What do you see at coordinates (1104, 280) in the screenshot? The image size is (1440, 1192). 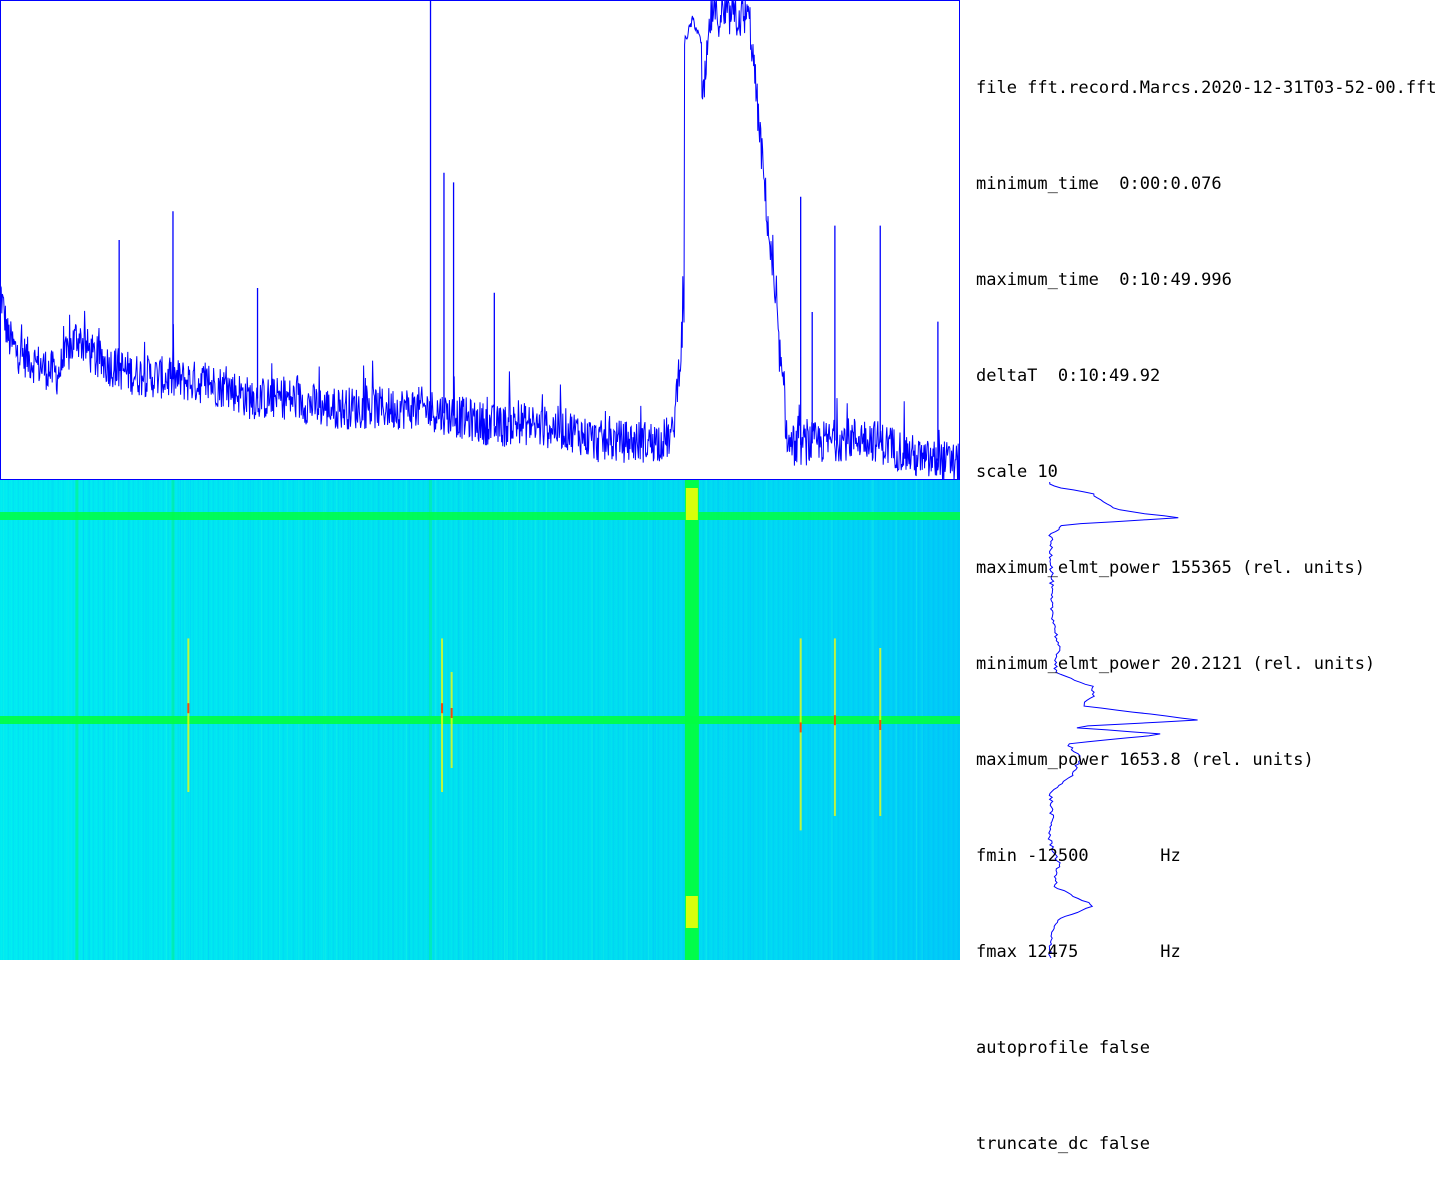 I see `info-maximum-time: maximum_time 0:10:49.996` at bounding box center [1104, 280].